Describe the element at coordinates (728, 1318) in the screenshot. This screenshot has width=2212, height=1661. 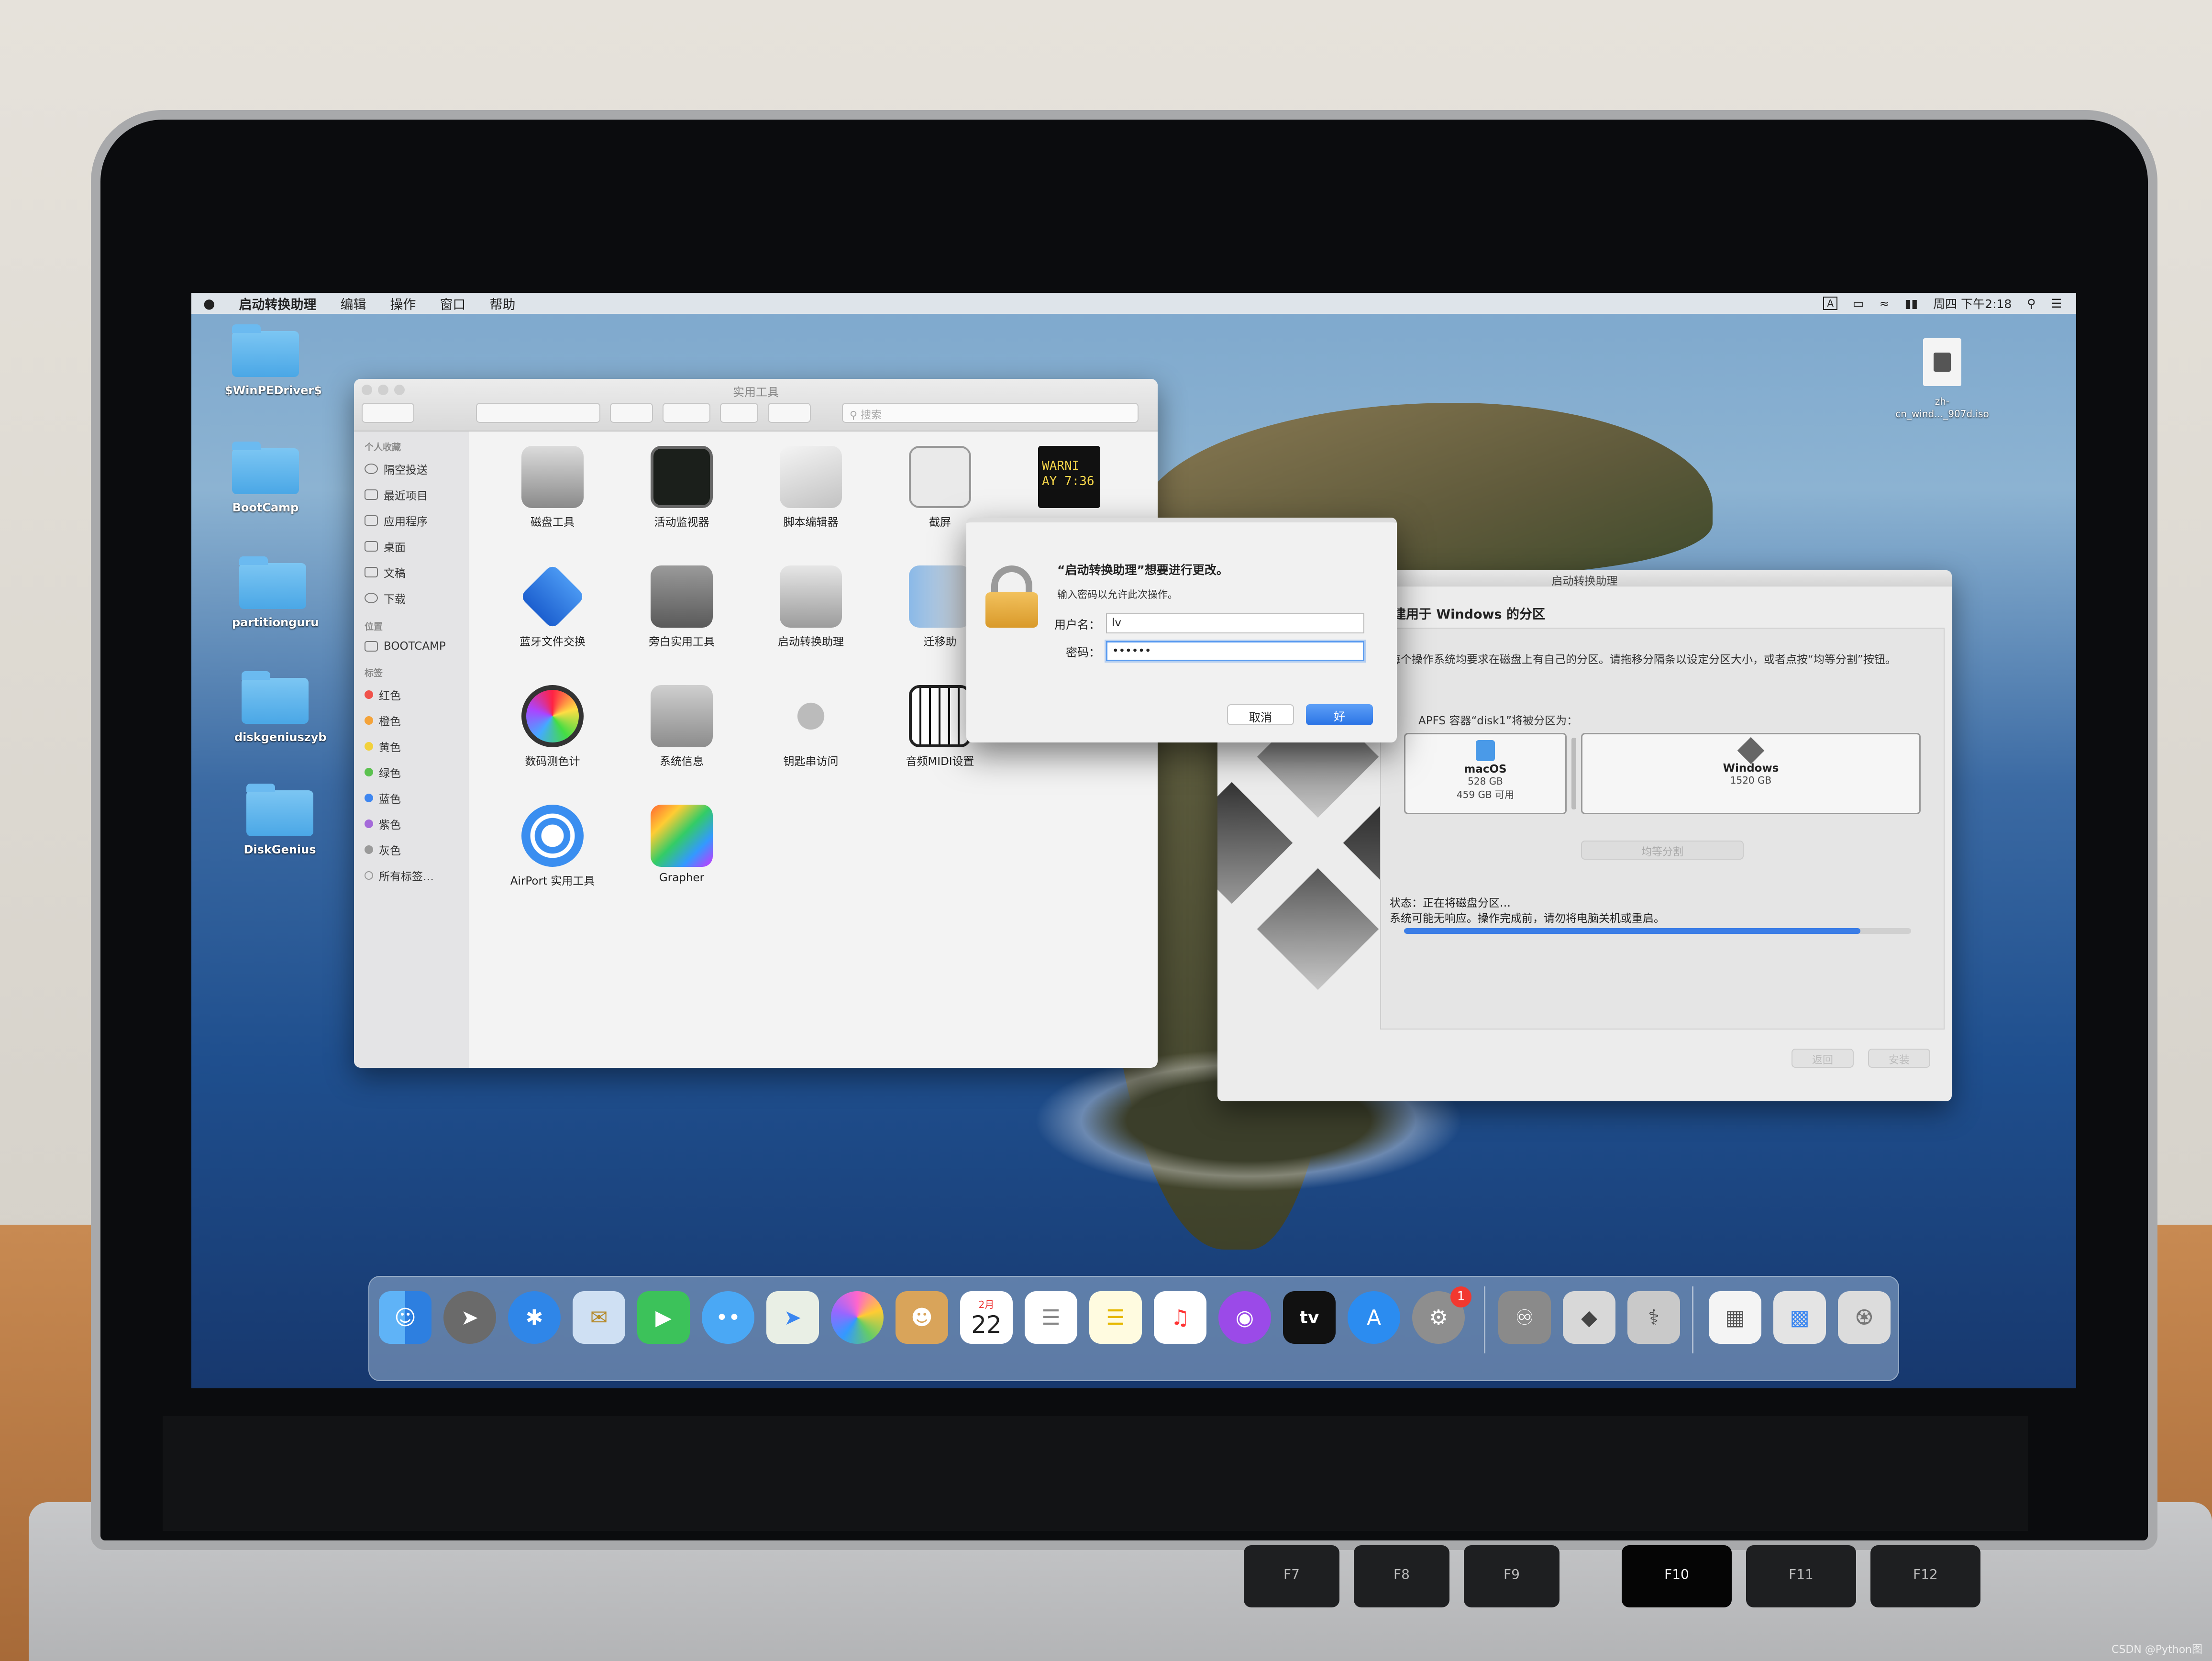
I see `messages-icon: ••` at that location.